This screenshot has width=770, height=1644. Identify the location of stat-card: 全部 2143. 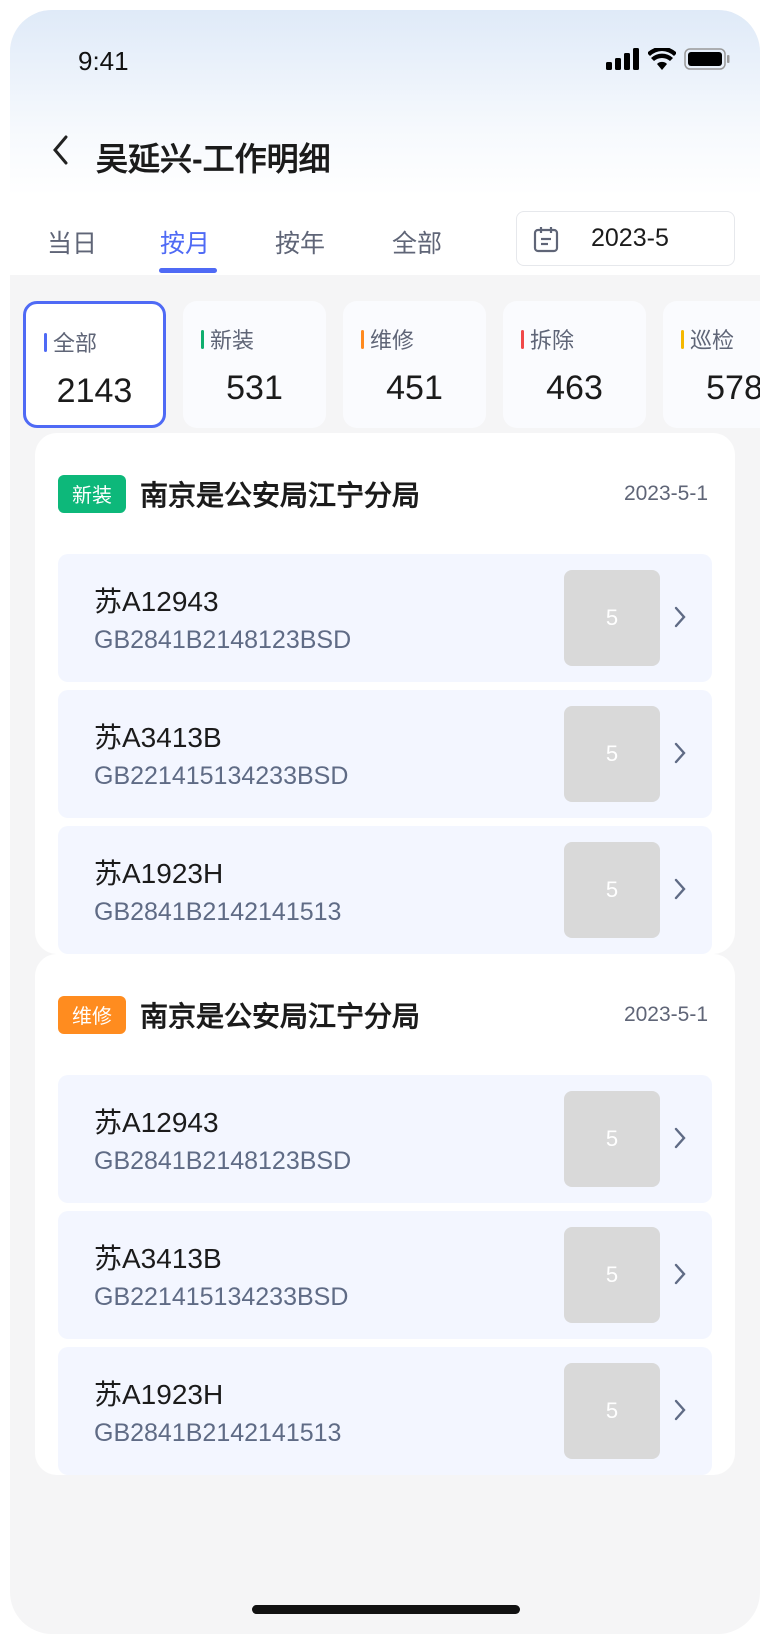
(94, 364).